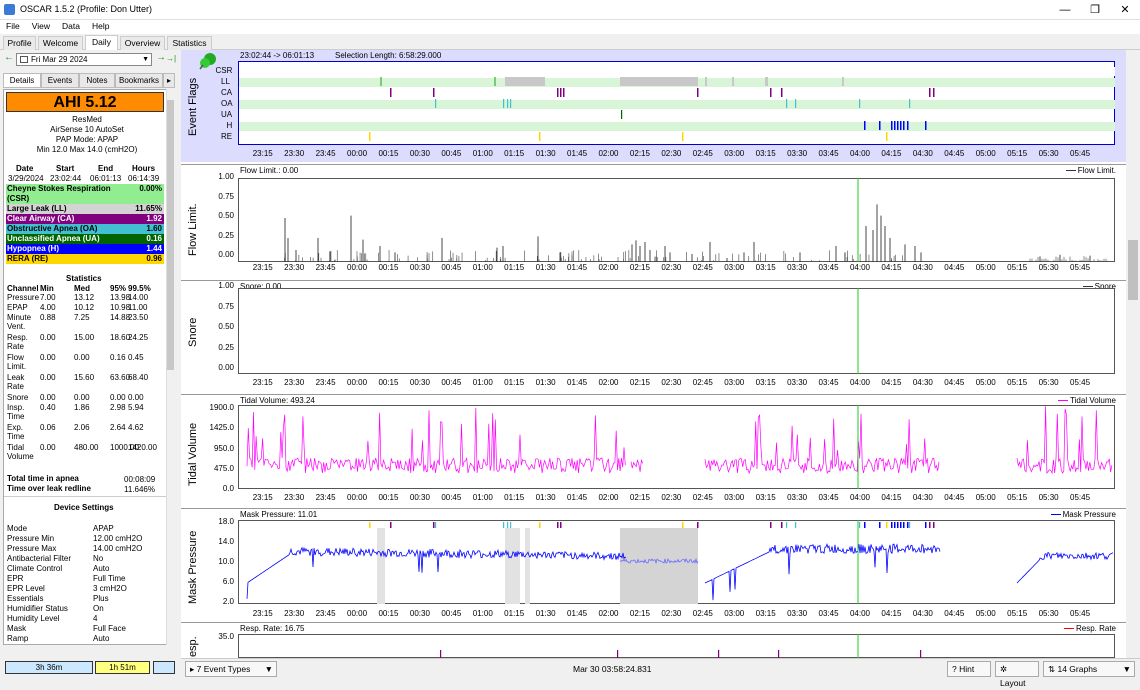  What do you see at coordinates (226, 347) in the screenshot?
I see `y-tick: 0.25` at bounding box center [226, 347].